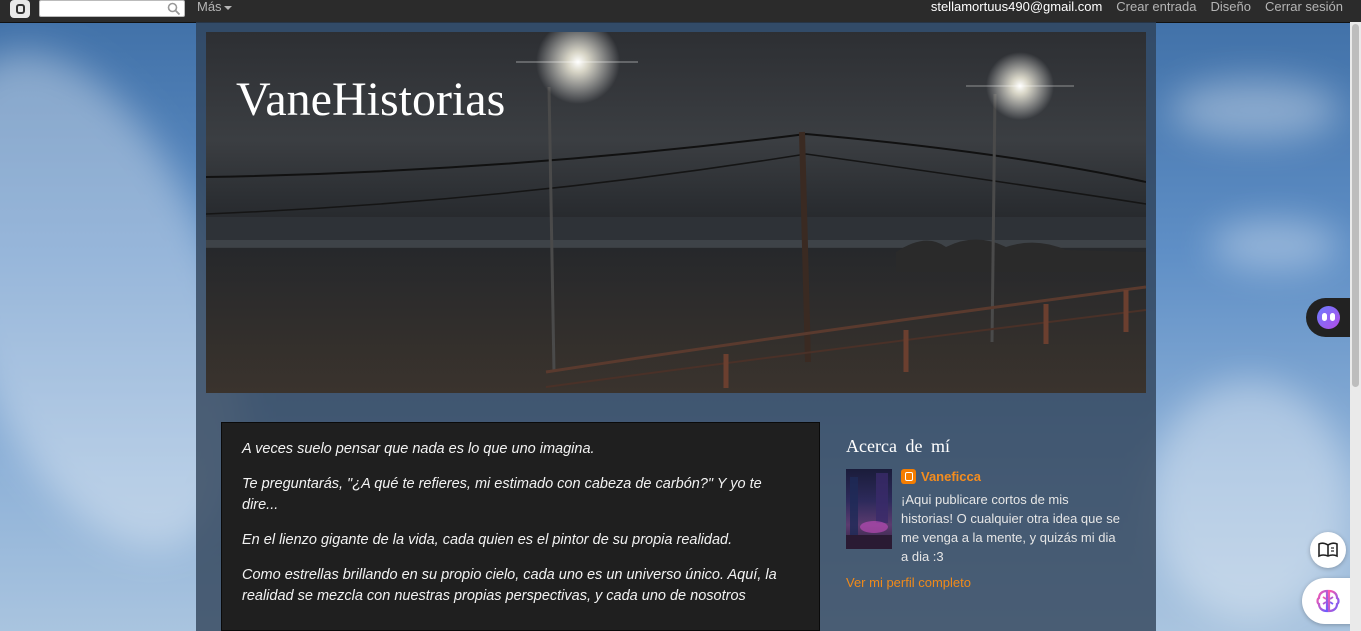 The image size is (1361, 631). Describe the element at coordinates (951, 476) in the screenshot. I see `profile-name-link: Vaneficca` at that location.